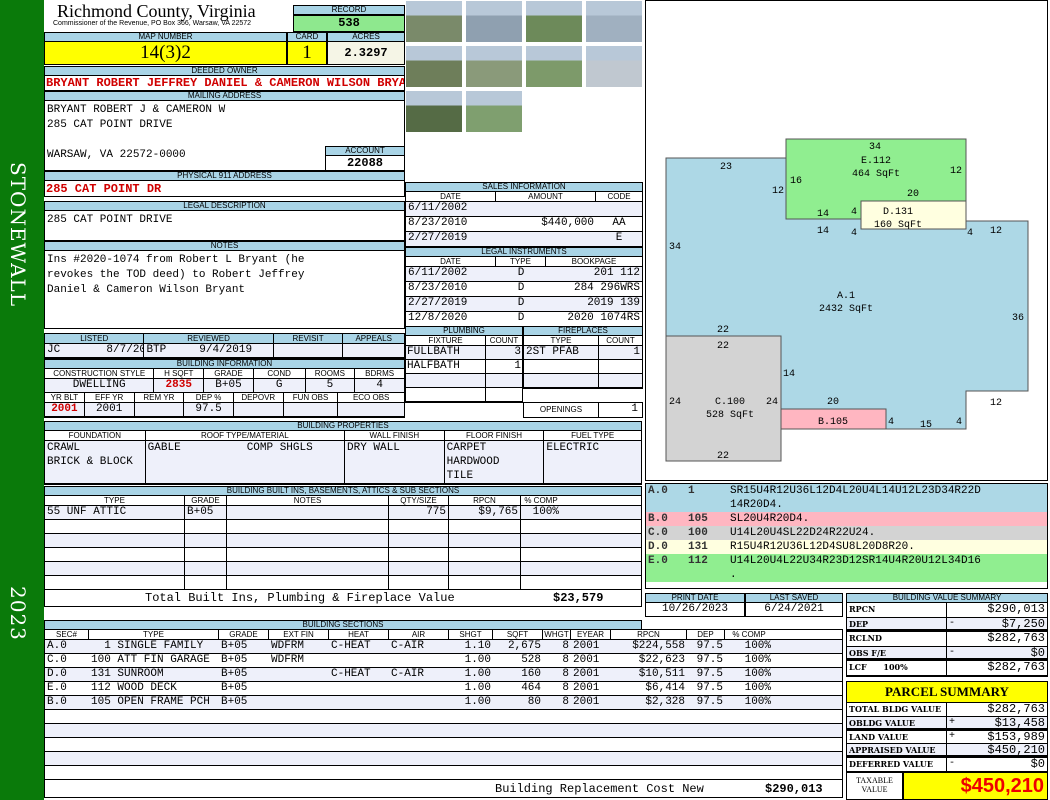  Describe the element at coordinates (464, 369) in the screenshot. I see `plumb-table: FIXTURE COUNT FULLBATH 3 HALFBATH 1` at that location.